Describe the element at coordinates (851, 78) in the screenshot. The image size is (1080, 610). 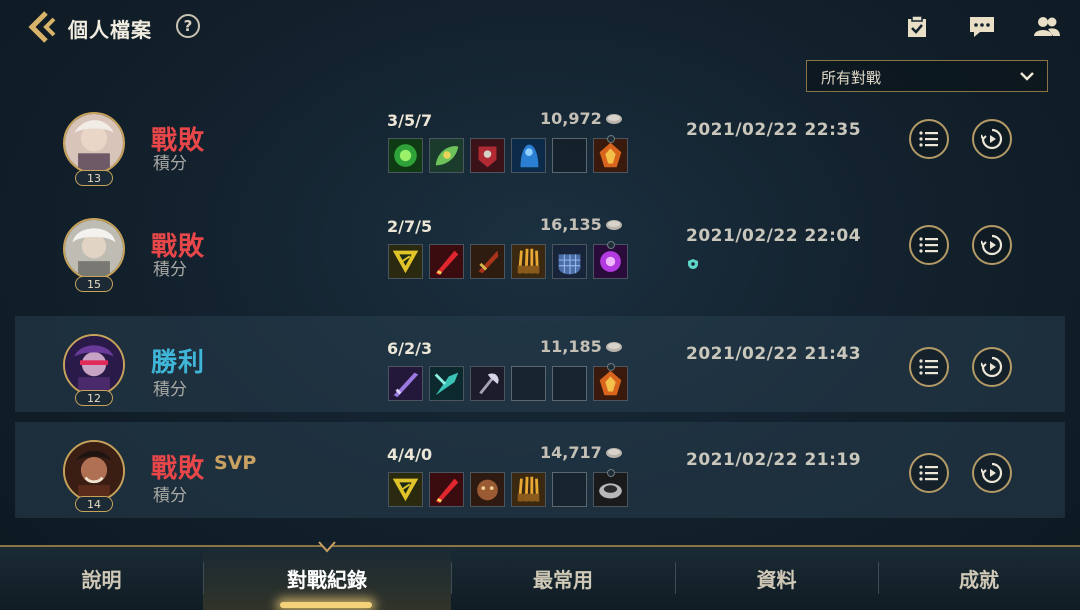
I see `filter-selected-label: 所有對戰` at that location.